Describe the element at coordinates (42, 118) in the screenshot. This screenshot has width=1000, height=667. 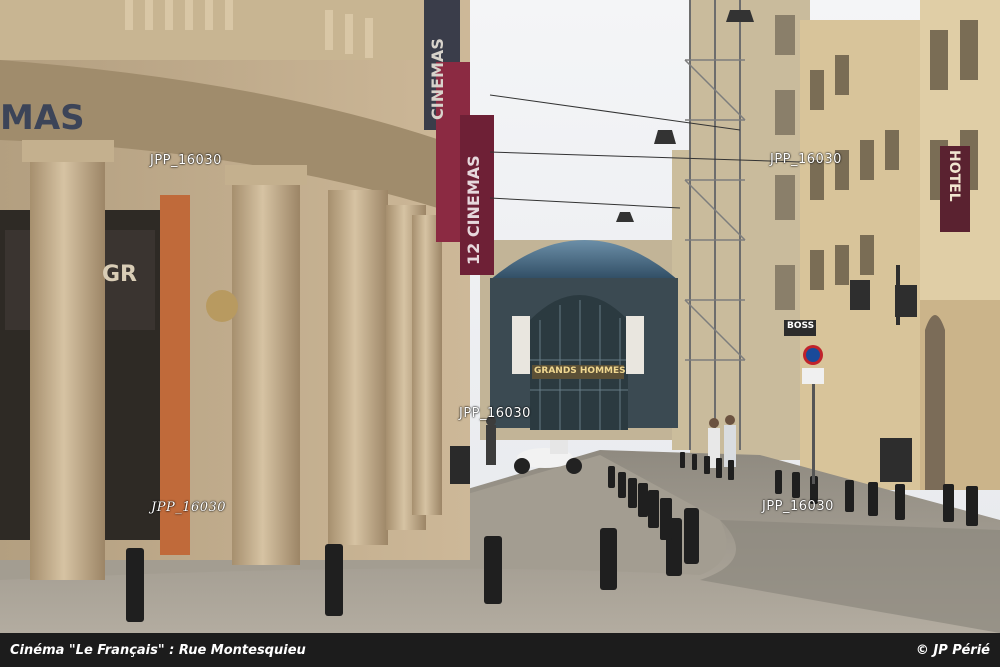
I see `cinema-facade-lettering: MAS` at that location.